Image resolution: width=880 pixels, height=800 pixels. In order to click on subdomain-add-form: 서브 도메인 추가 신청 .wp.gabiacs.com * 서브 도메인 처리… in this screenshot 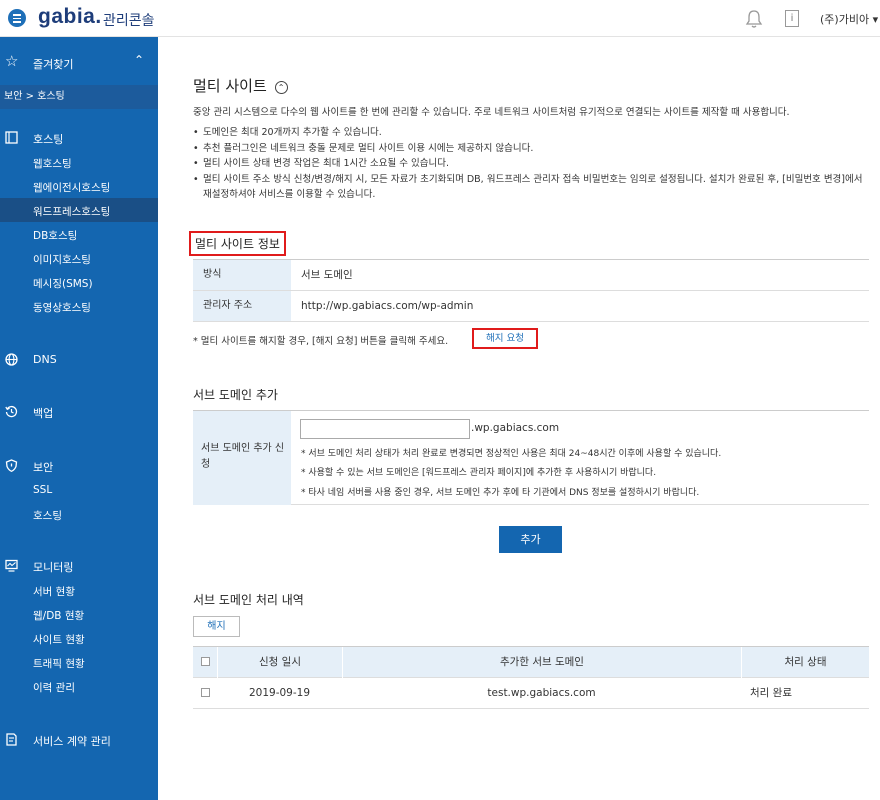, I will do `click(531, 457)`.